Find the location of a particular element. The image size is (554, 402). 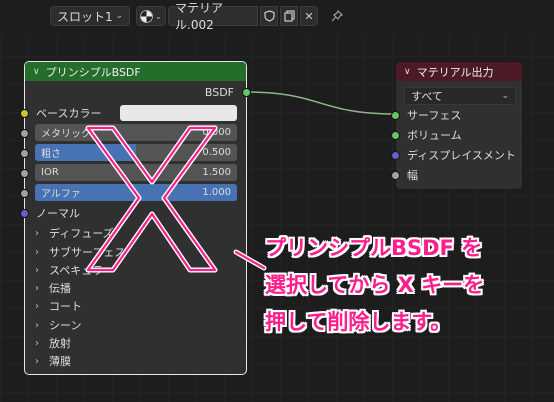

callout-line-3: 押して削除します。 is located at coordinates (358, 322).